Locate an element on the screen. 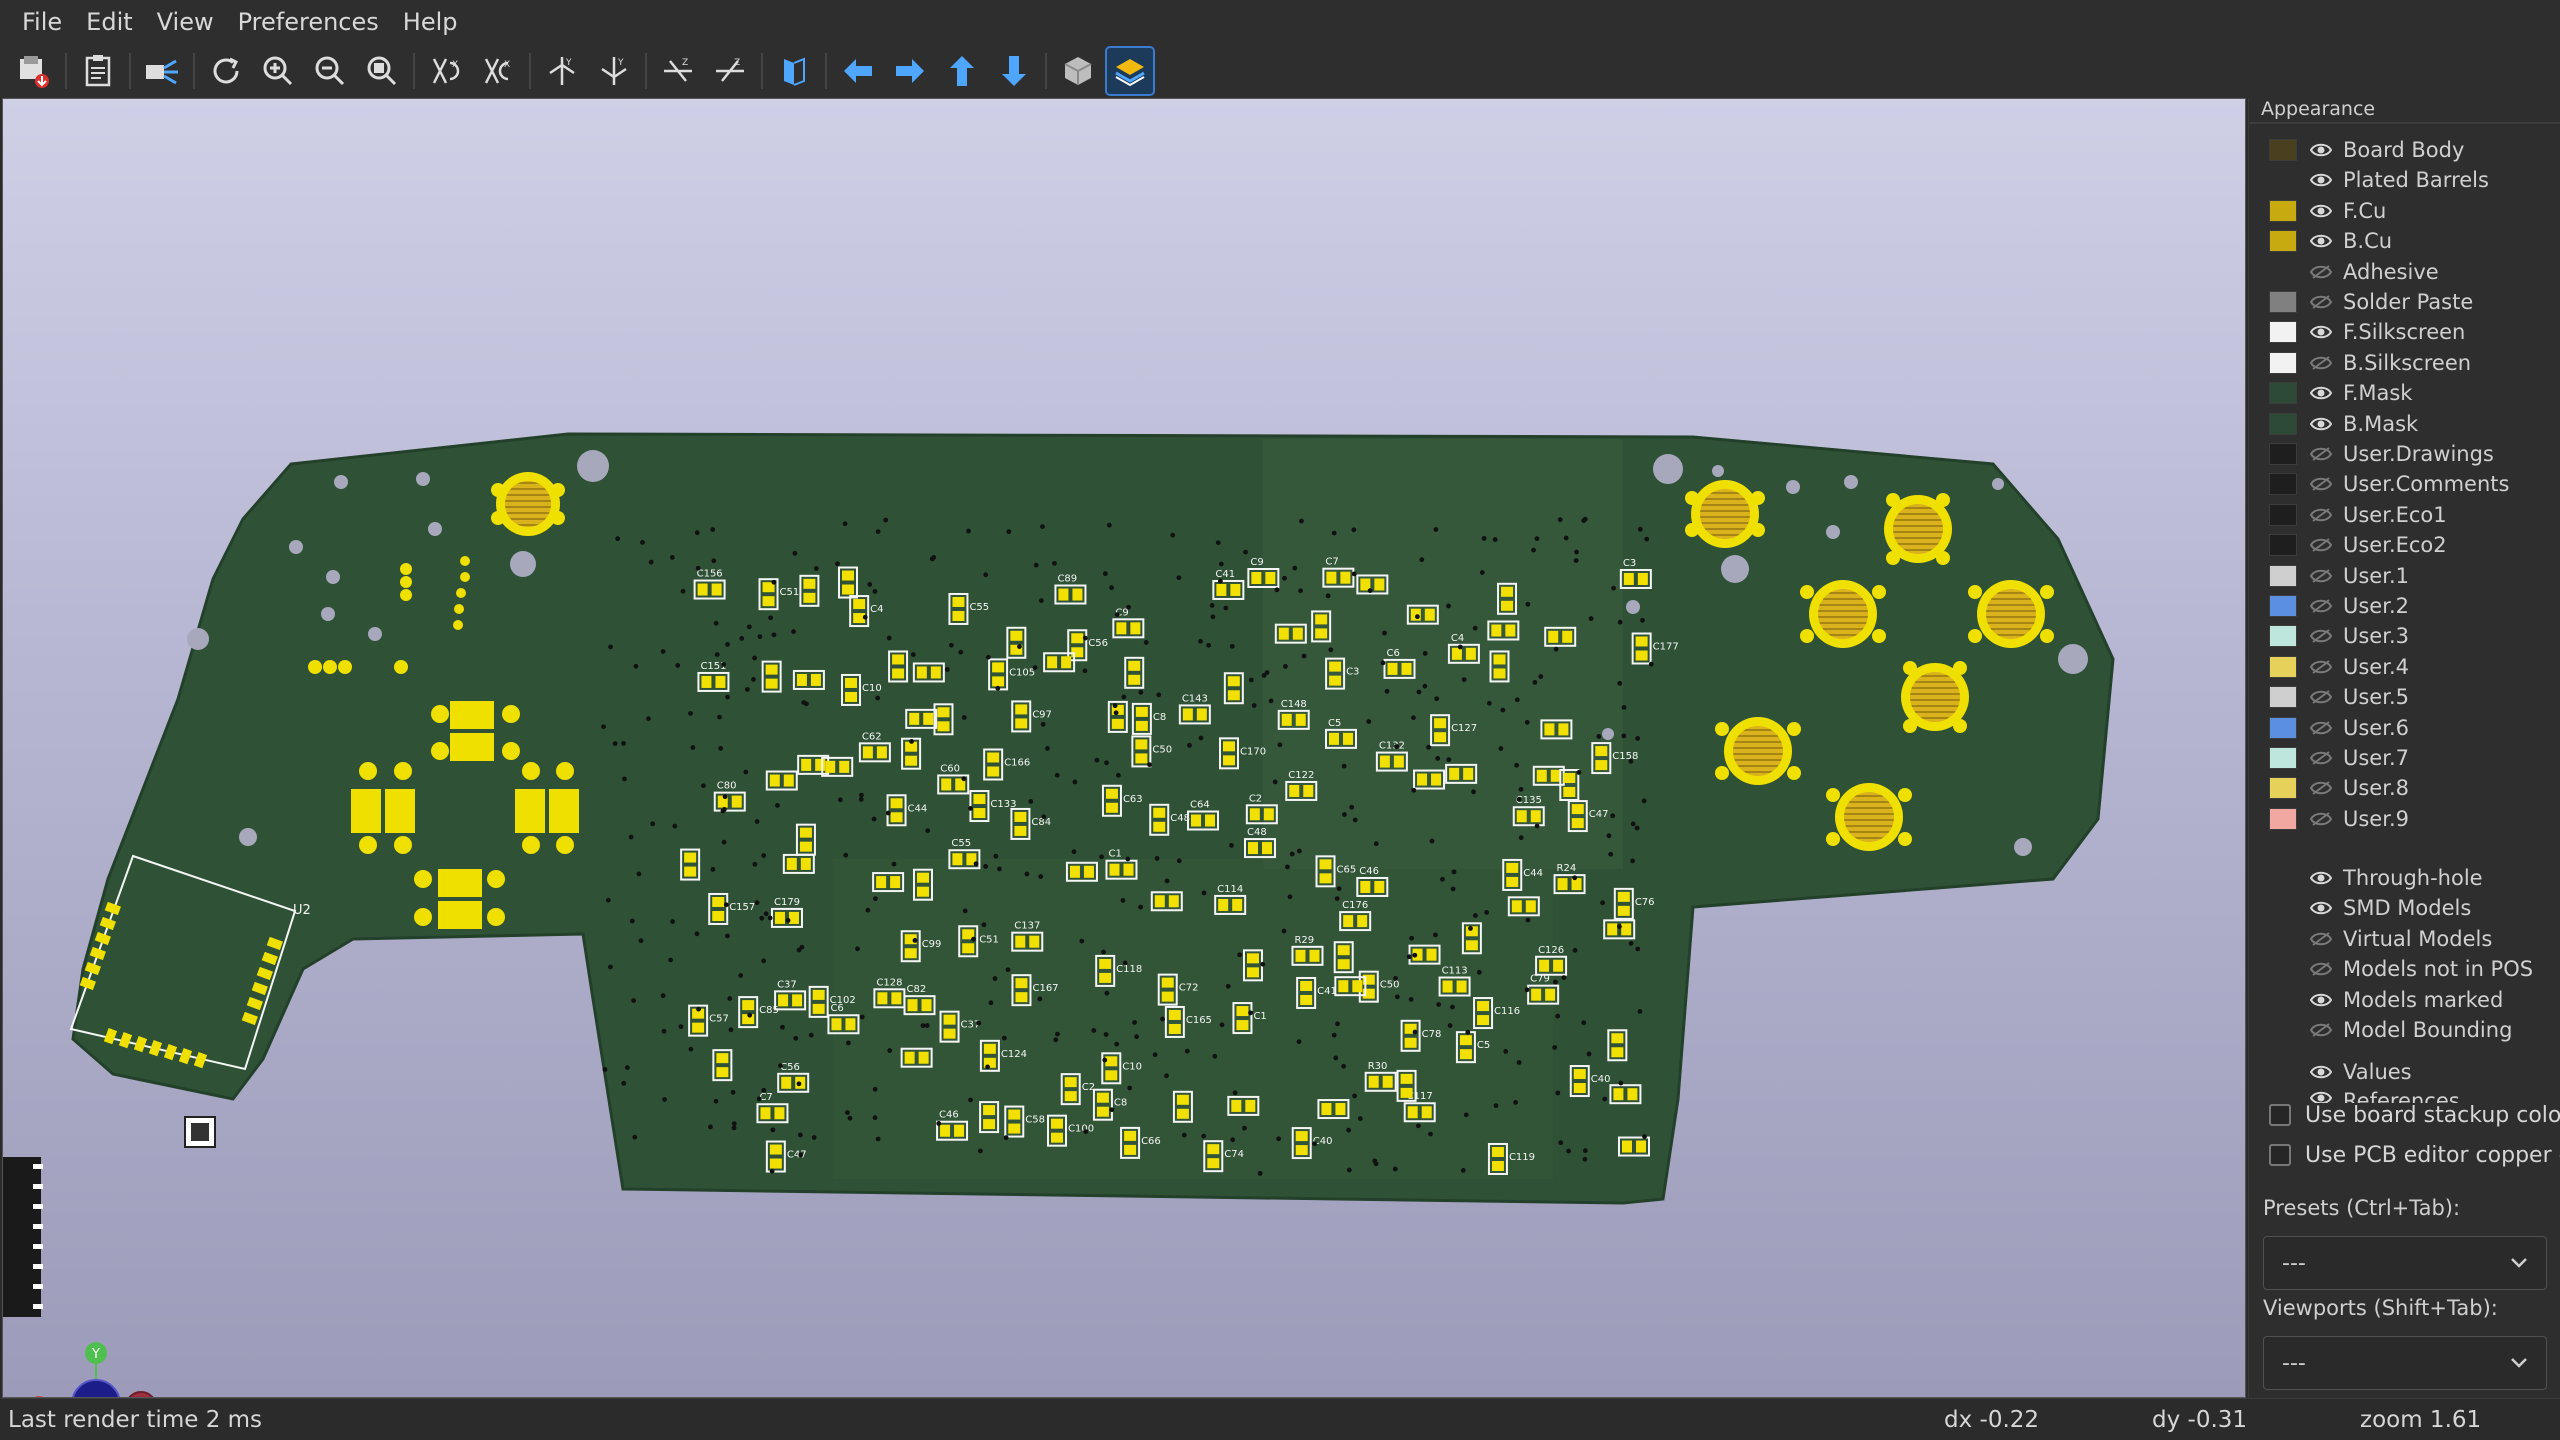 The width and height of the screenshot is (2560, 1440). layer-row: Board Body is located at coordinates (2366, 150).